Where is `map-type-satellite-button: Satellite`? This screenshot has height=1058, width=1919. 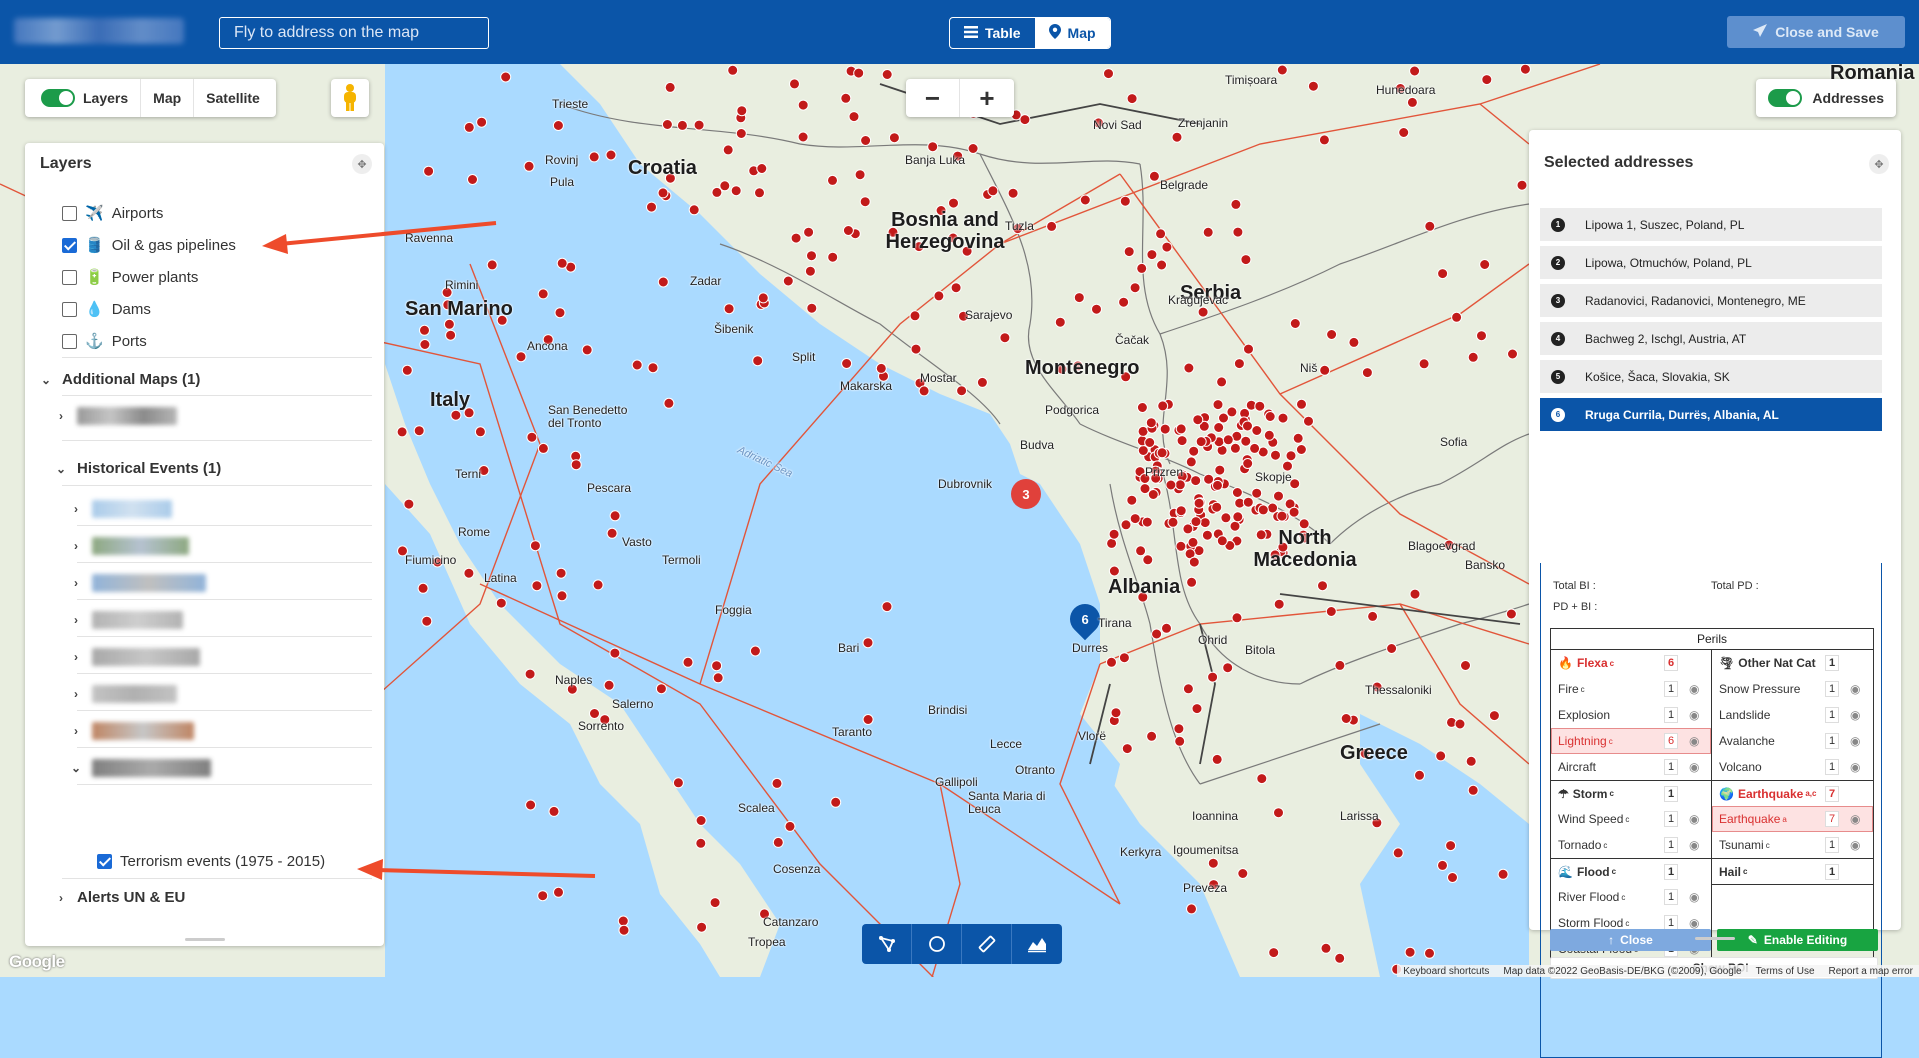
map-type-satellite-button: Satellite is located at coordinates (233, 98).